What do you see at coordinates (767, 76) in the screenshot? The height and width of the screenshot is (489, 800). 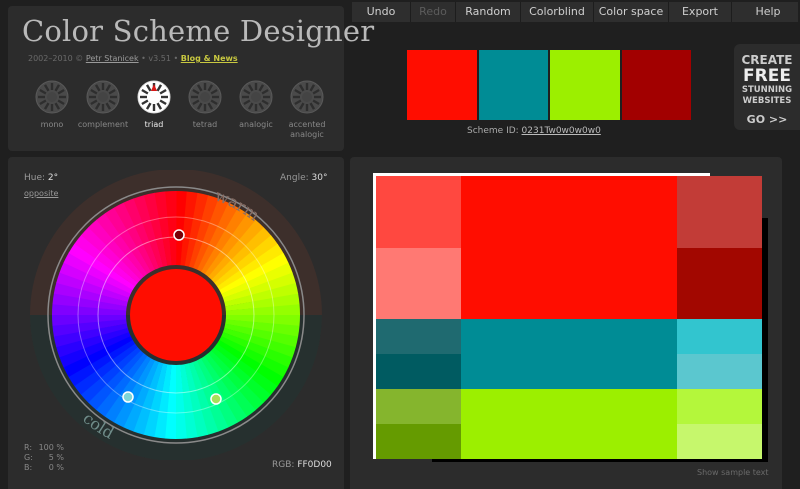 I see `ad-line-free: FREE` at bounding box center [767, 76].